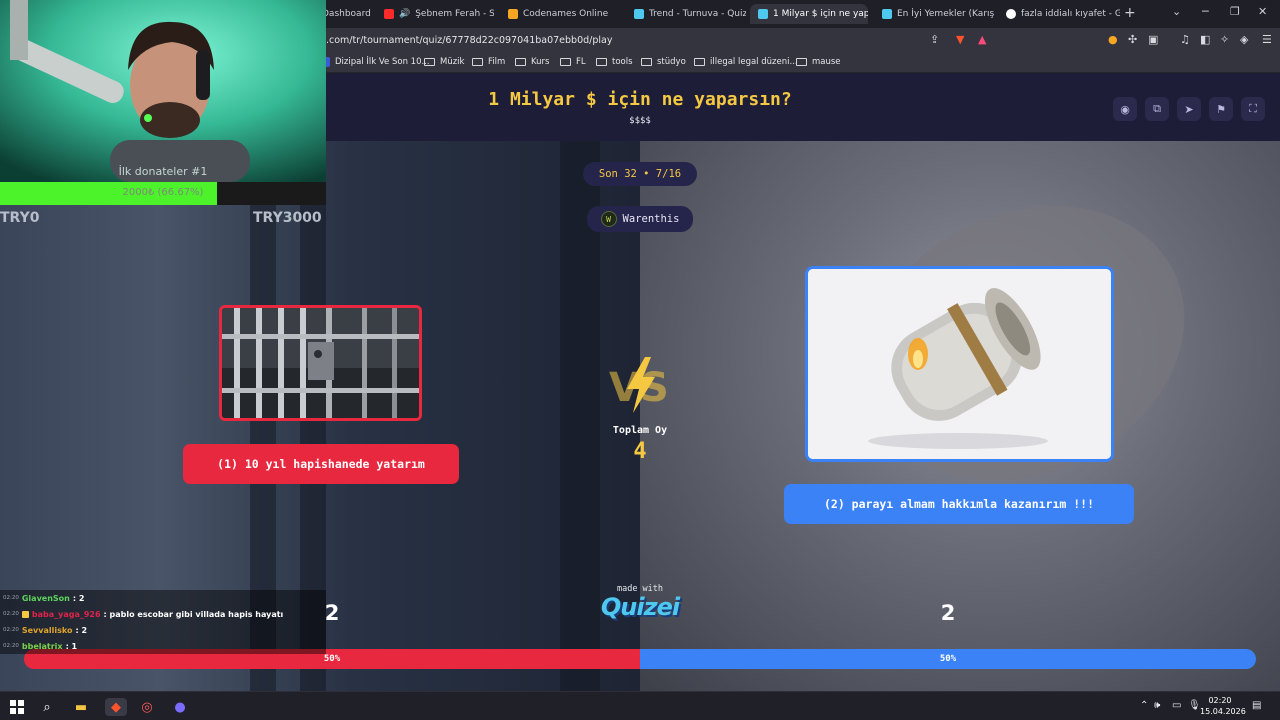 Image resolution: width=1280 pixels, height=720 pixels. Describe the element at coordinates (1205, 11) in the screenshot. I see `minimize-button: ─` at that location.